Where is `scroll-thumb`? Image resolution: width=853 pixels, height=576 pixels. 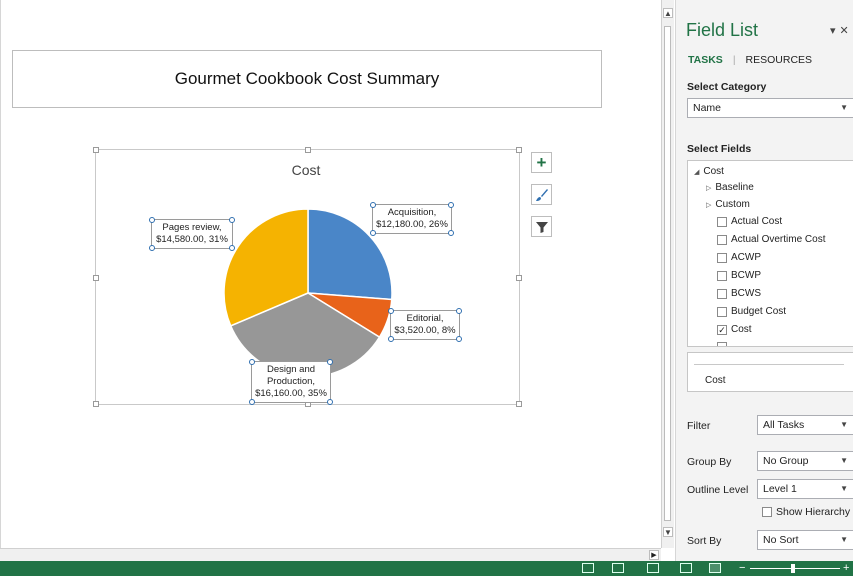
scroll-thumb is located at coordinates (667, 273).